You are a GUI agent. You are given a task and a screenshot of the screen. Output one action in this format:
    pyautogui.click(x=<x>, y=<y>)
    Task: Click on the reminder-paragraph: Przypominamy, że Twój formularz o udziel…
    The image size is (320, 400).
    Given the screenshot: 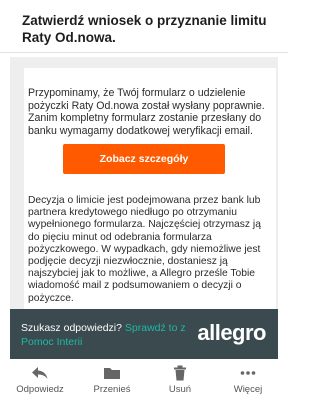 What is the action you would take?
    pyautogui.click(x=146, y=112)
    